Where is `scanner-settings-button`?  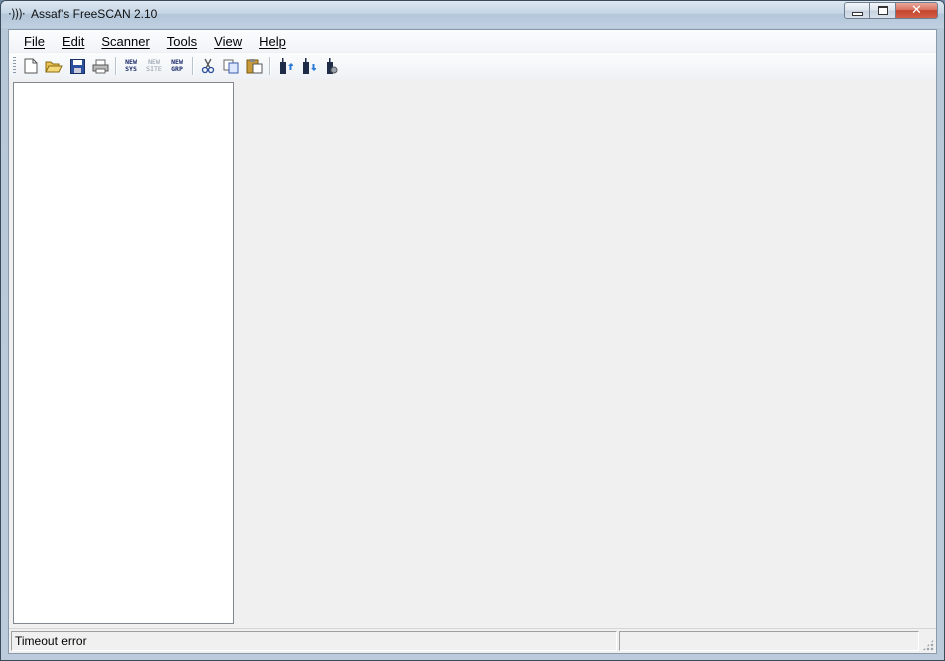
scanner-settings-button is located at coordinates (331, 66).